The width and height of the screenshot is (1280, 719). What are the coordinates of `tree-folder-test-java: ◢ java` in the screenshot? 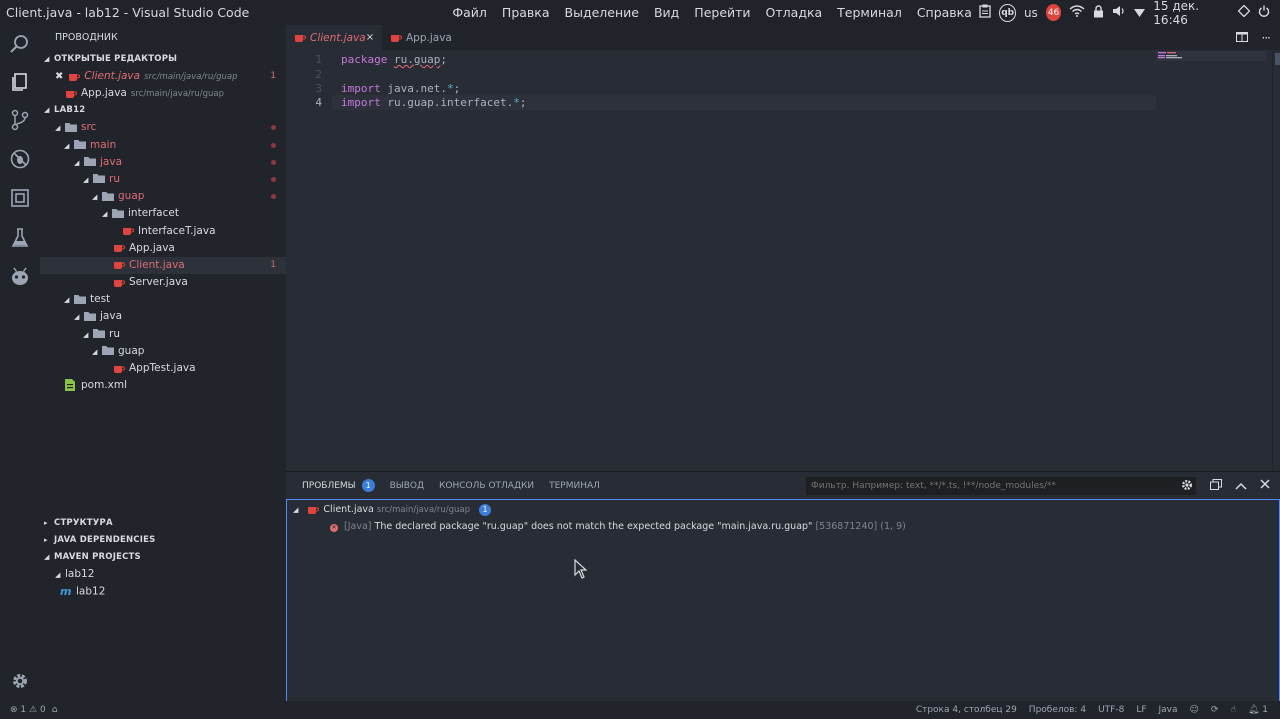 It's located at (163, 316).